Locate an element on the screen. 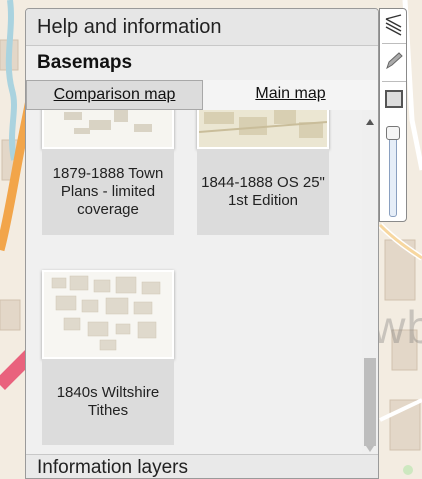 This screenshot has width=422, height=479. panel-title: Help and information is located at coordinates (202, 27).